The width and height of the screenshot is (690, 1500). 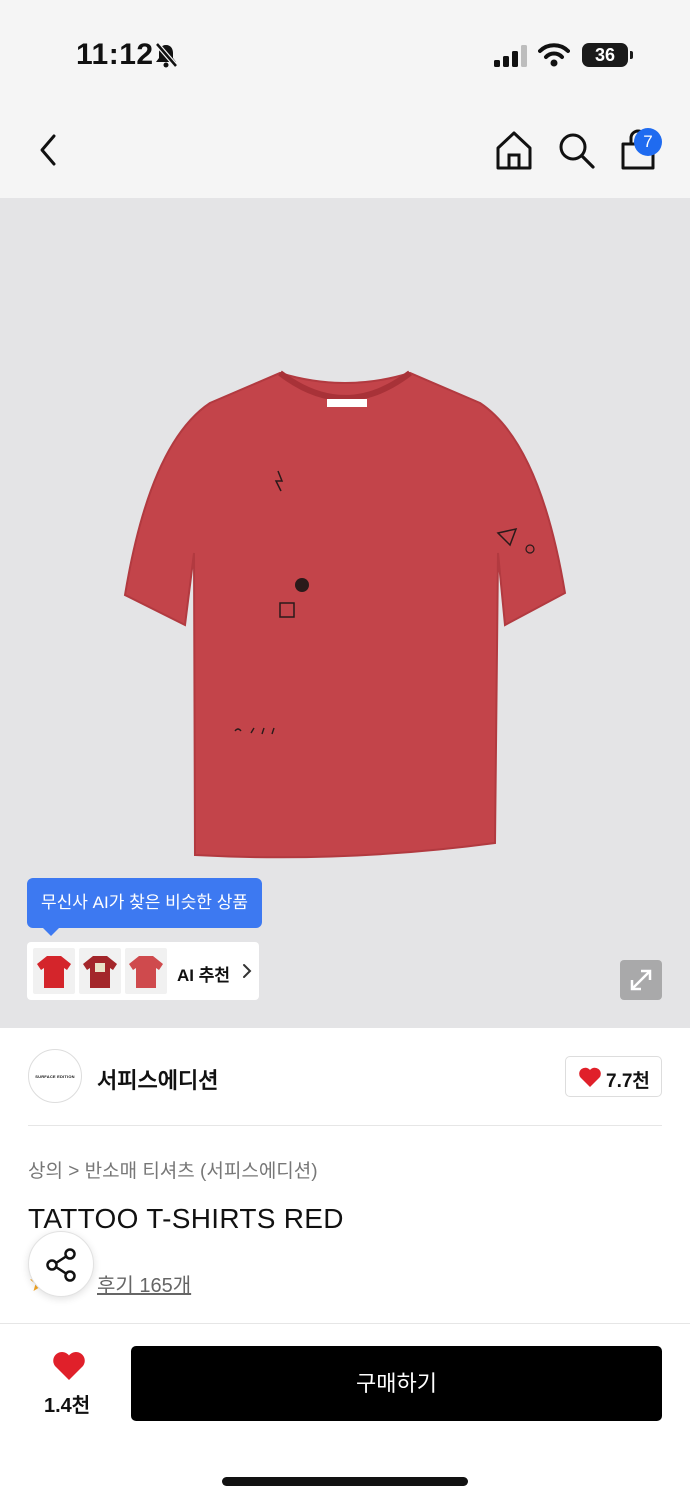 What do you see at coordinates (345, 1125) in the screenshot?
I see `divider` at bounding box center [345, 1125].